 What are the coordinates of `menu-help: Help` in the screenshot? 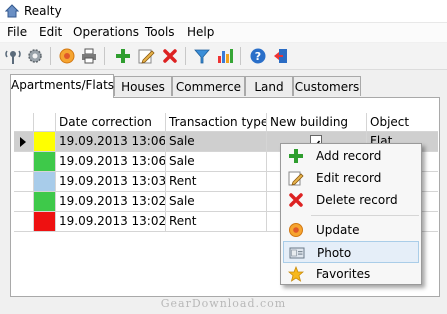 It's located at (200, 32).